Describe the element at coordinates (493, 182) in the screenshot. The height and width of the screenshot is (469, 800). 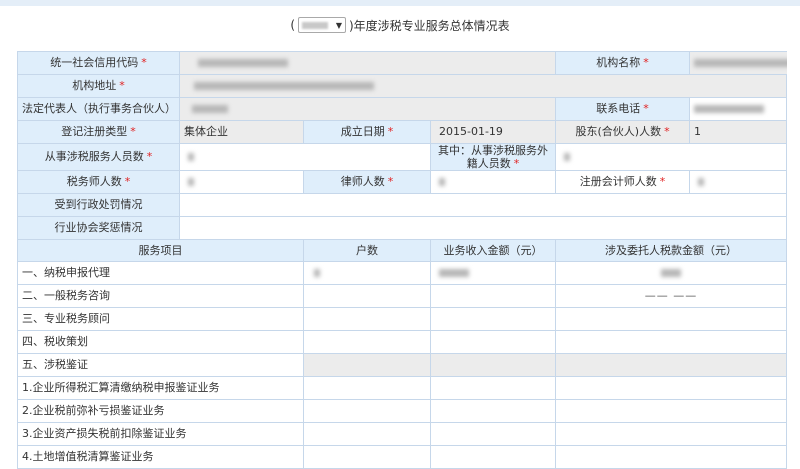
I see `lawyers-field` at that location.